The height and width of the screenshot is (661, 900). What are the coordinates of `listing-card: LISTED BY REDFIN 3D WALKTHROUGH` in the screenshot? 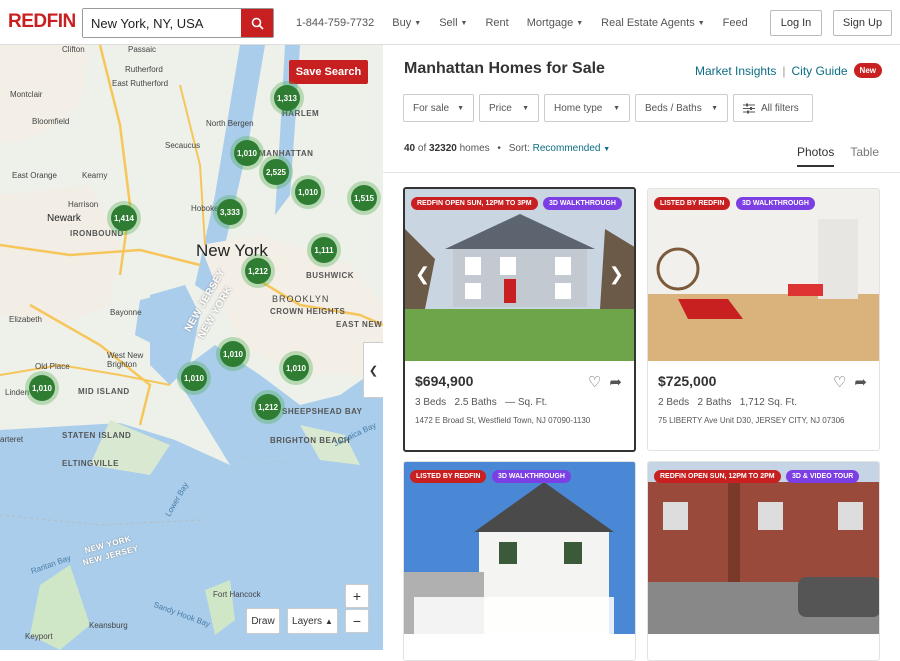 It's located at (519, 561).